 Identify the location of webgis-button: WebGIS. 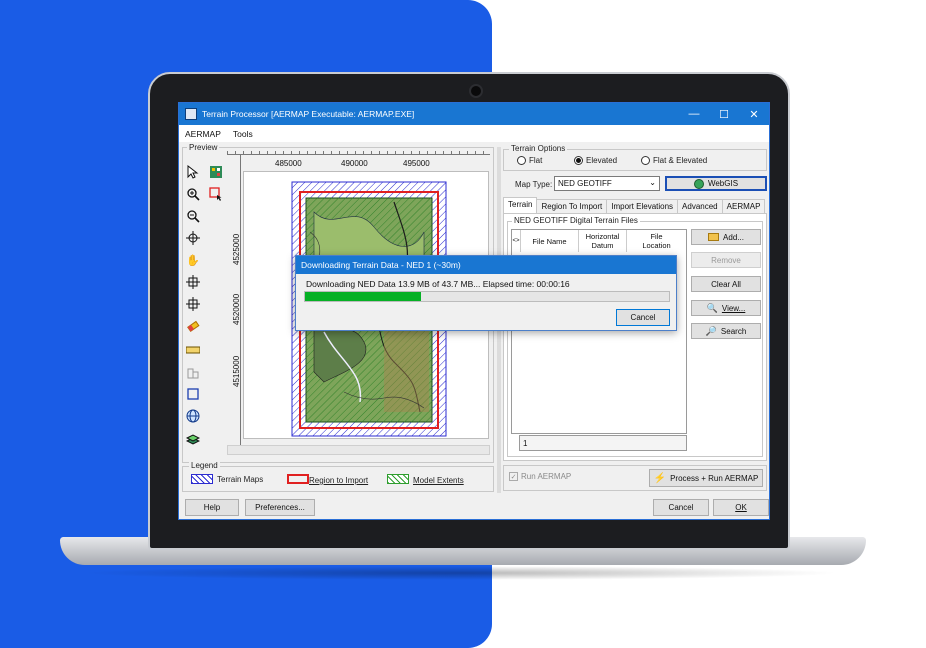
(716, 183).